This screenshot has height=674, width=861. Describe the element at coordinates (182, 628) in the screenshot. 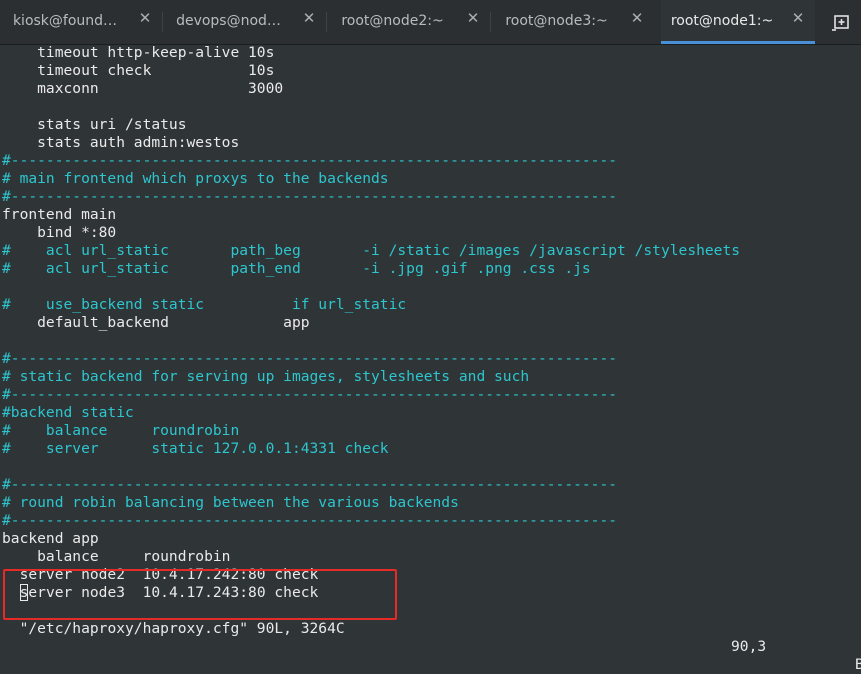

I see `file-info: "/etc/haproxy/haproxy.cfg" 90L, 3264C` at that location.